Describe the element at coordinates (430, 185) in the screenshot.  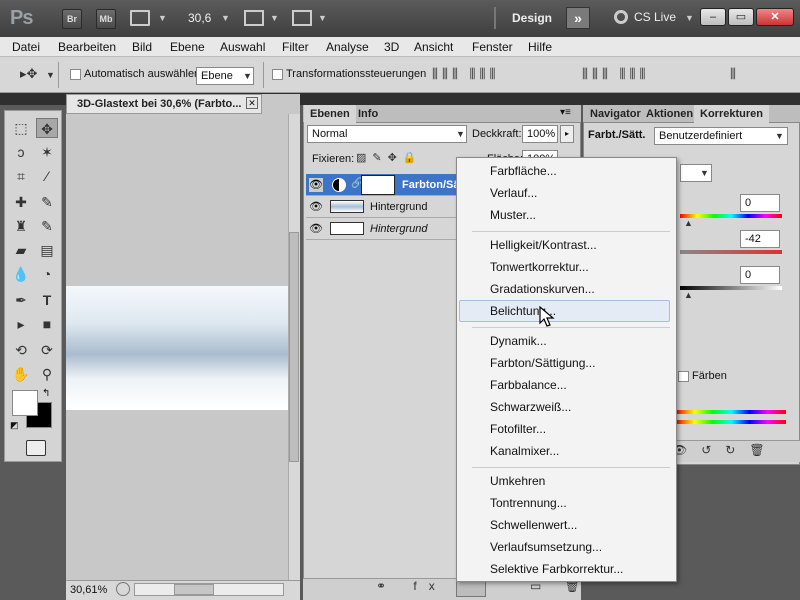
I see `layer-name: Farbton/Sä` at that location.